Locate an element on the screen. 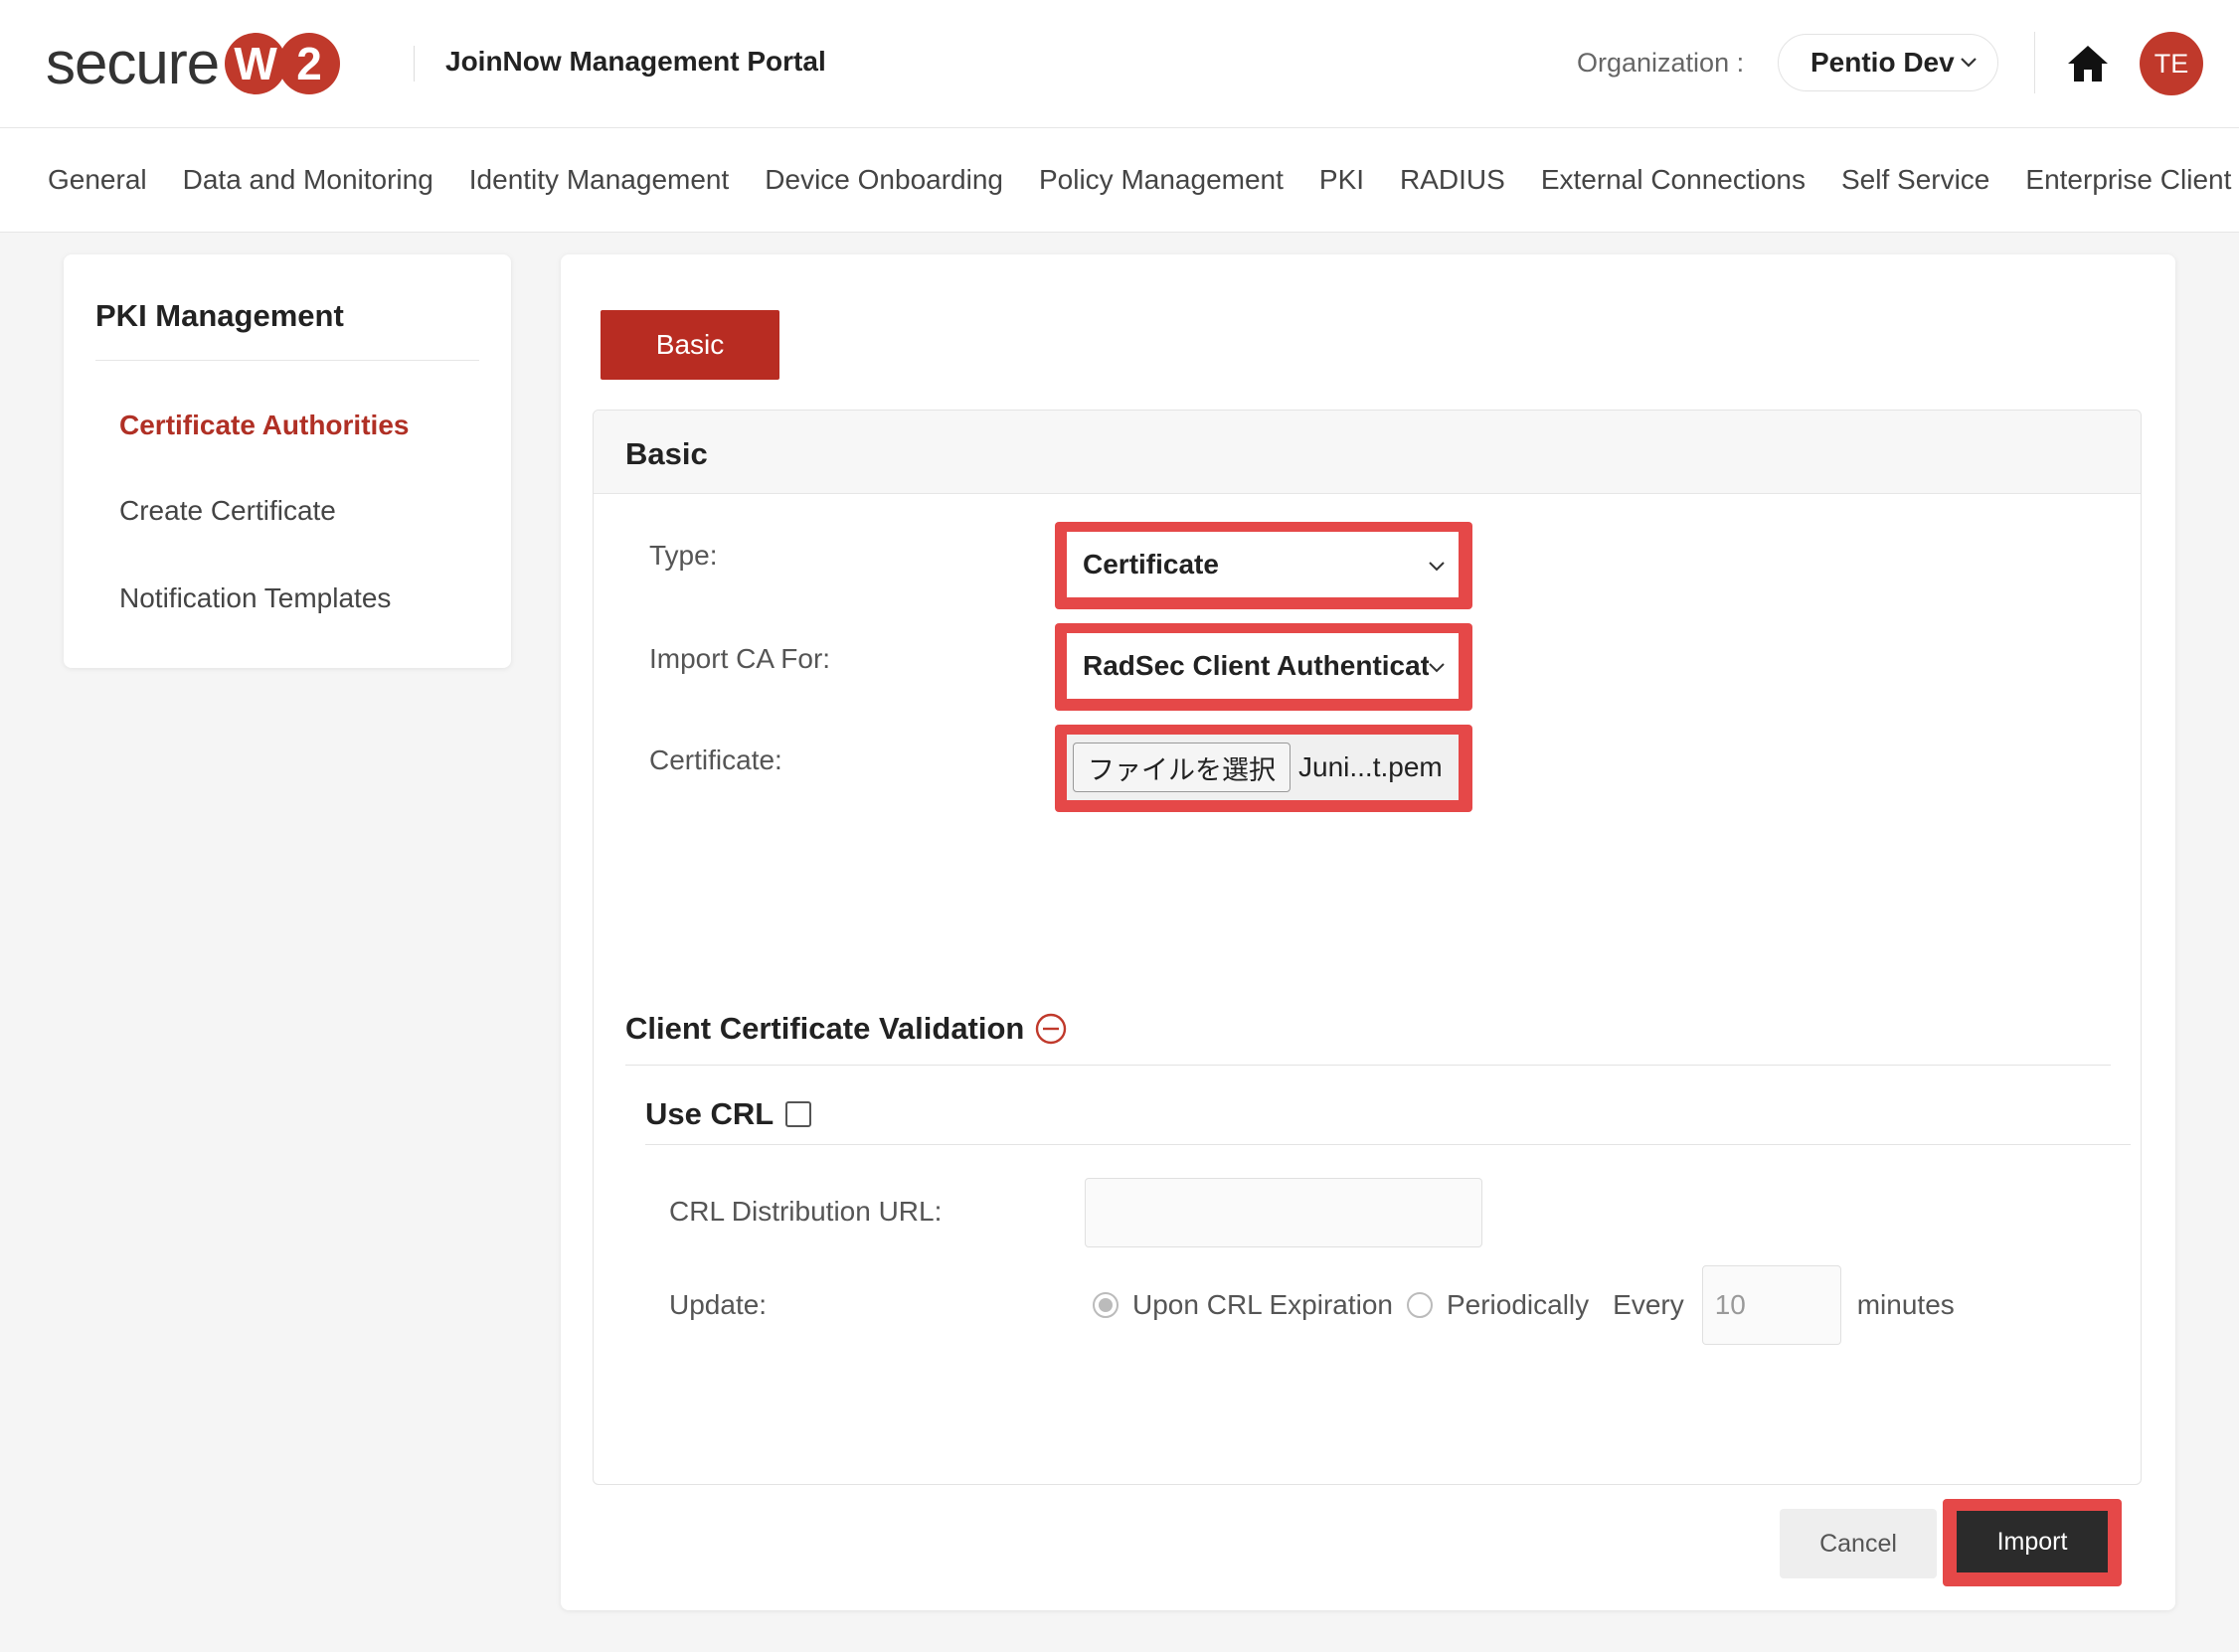 Image resolution: width=2239 pixels, height=1652 pixels. crl-divider is located at coordinates (1388, 1144).